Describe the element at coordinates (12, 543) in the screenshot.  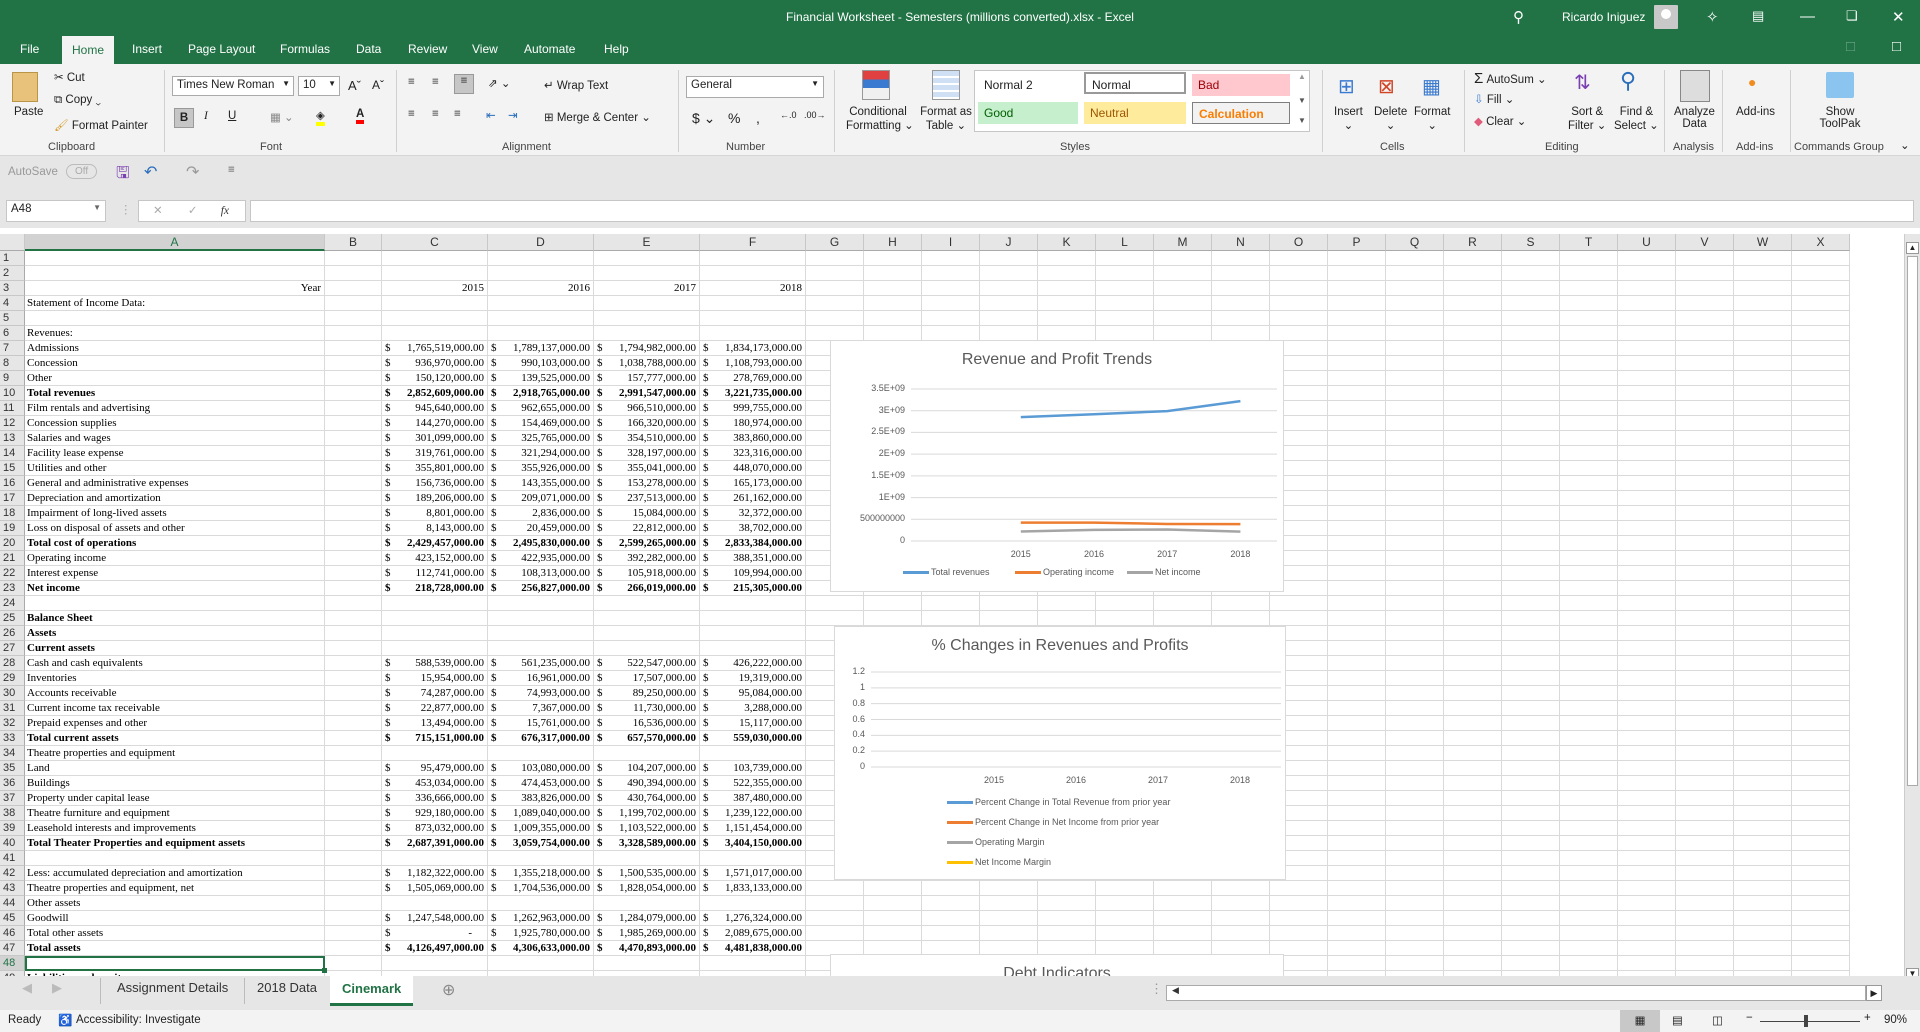
I see `row-header: 20` at that location.